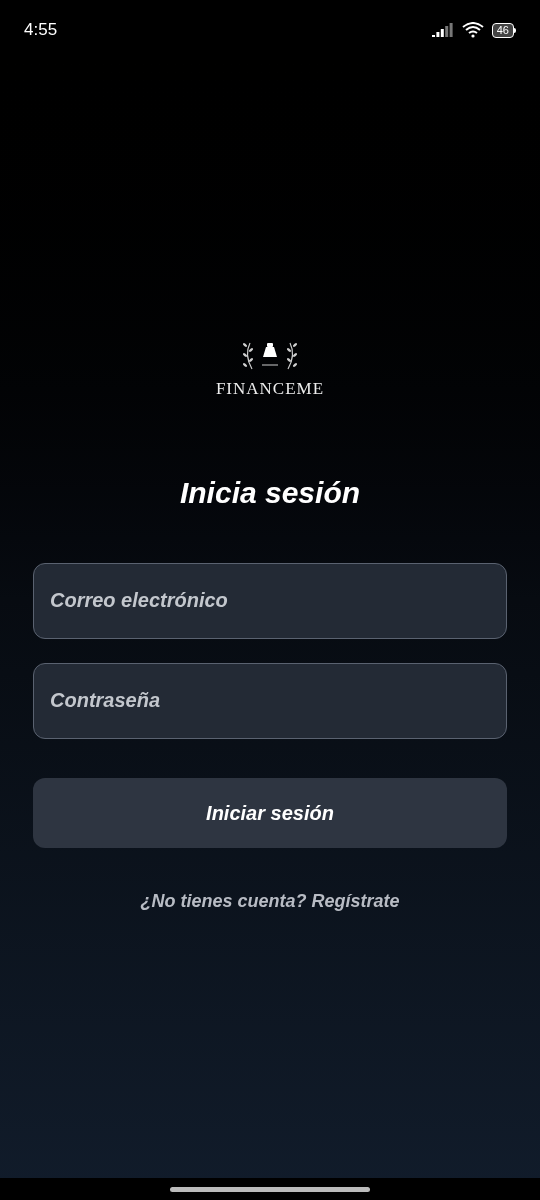  What do you see at coordinates (270, 389) in the screenshot?
I see `brand-name: FINANCEME` at bounding box center [270, 389].